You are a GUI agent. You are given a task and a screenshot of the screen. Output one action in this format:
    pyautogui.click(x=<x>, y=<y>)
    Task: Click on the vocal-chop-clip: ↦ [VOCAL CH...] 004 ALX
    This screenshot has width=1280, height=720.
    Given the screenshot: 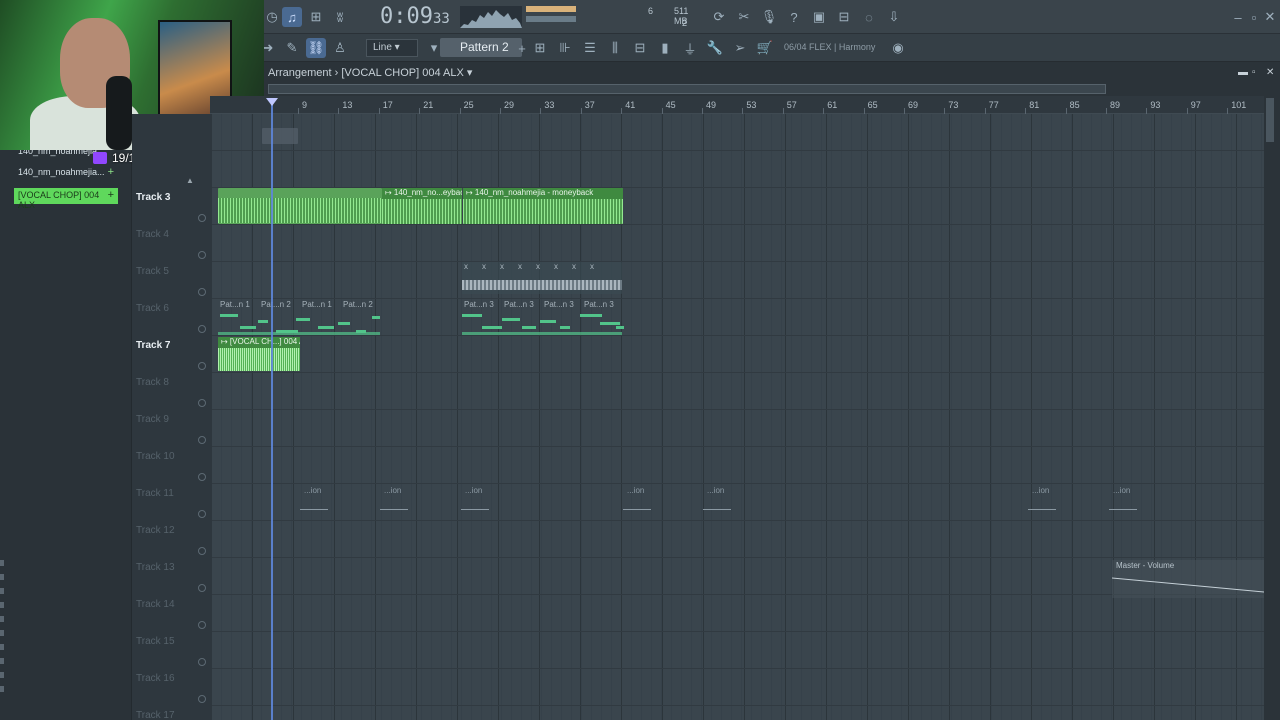 What is the action you would take?
    pyautogui.click(x=259, y=354)
    